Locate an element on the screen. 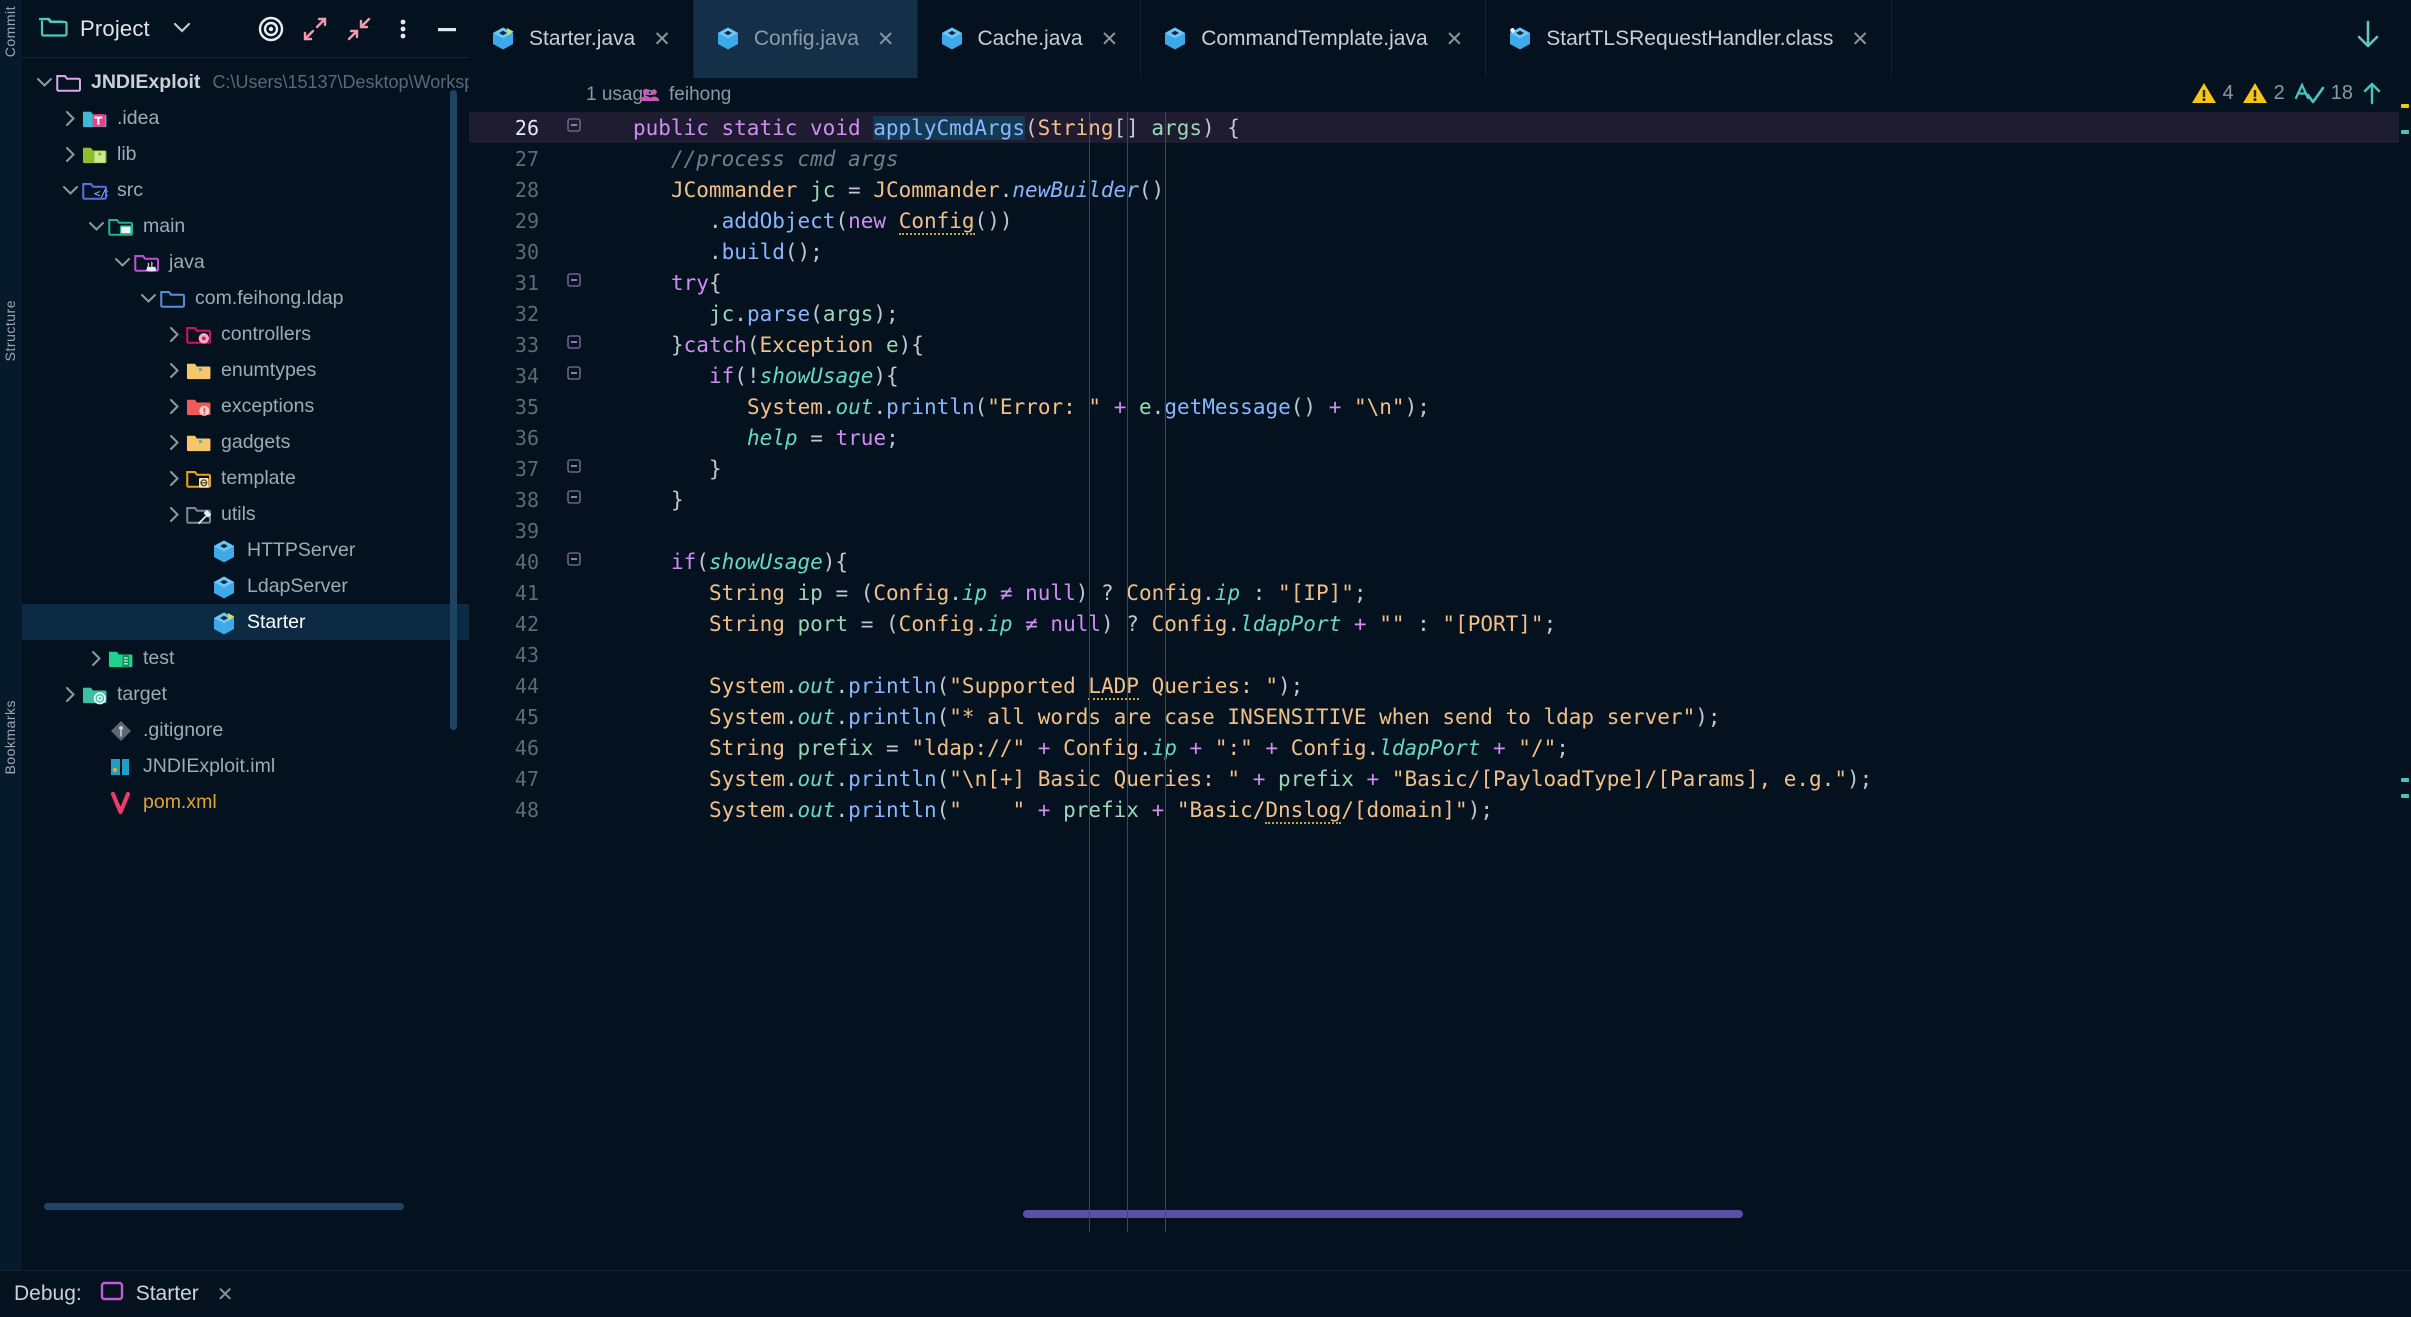 This screenshot has height=1317, width=2411. editor-tab-starttlsrequesthandler-class: StartTLSRequestHandler.class ✕ is located at coordinates (1689, 39).